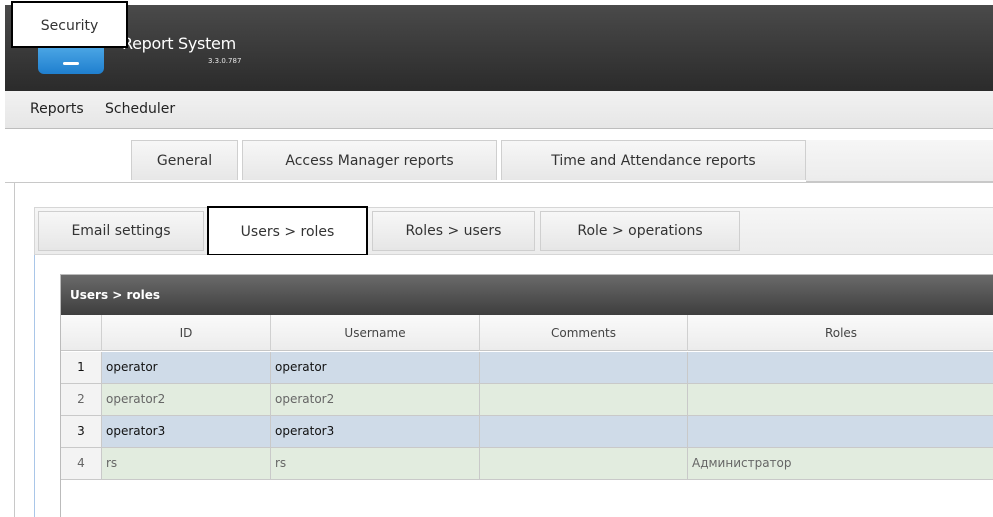  Describe the element at coordinates (453, 231) in the screenshot. I see `subtab-roles-users: Roles > users` at that location.